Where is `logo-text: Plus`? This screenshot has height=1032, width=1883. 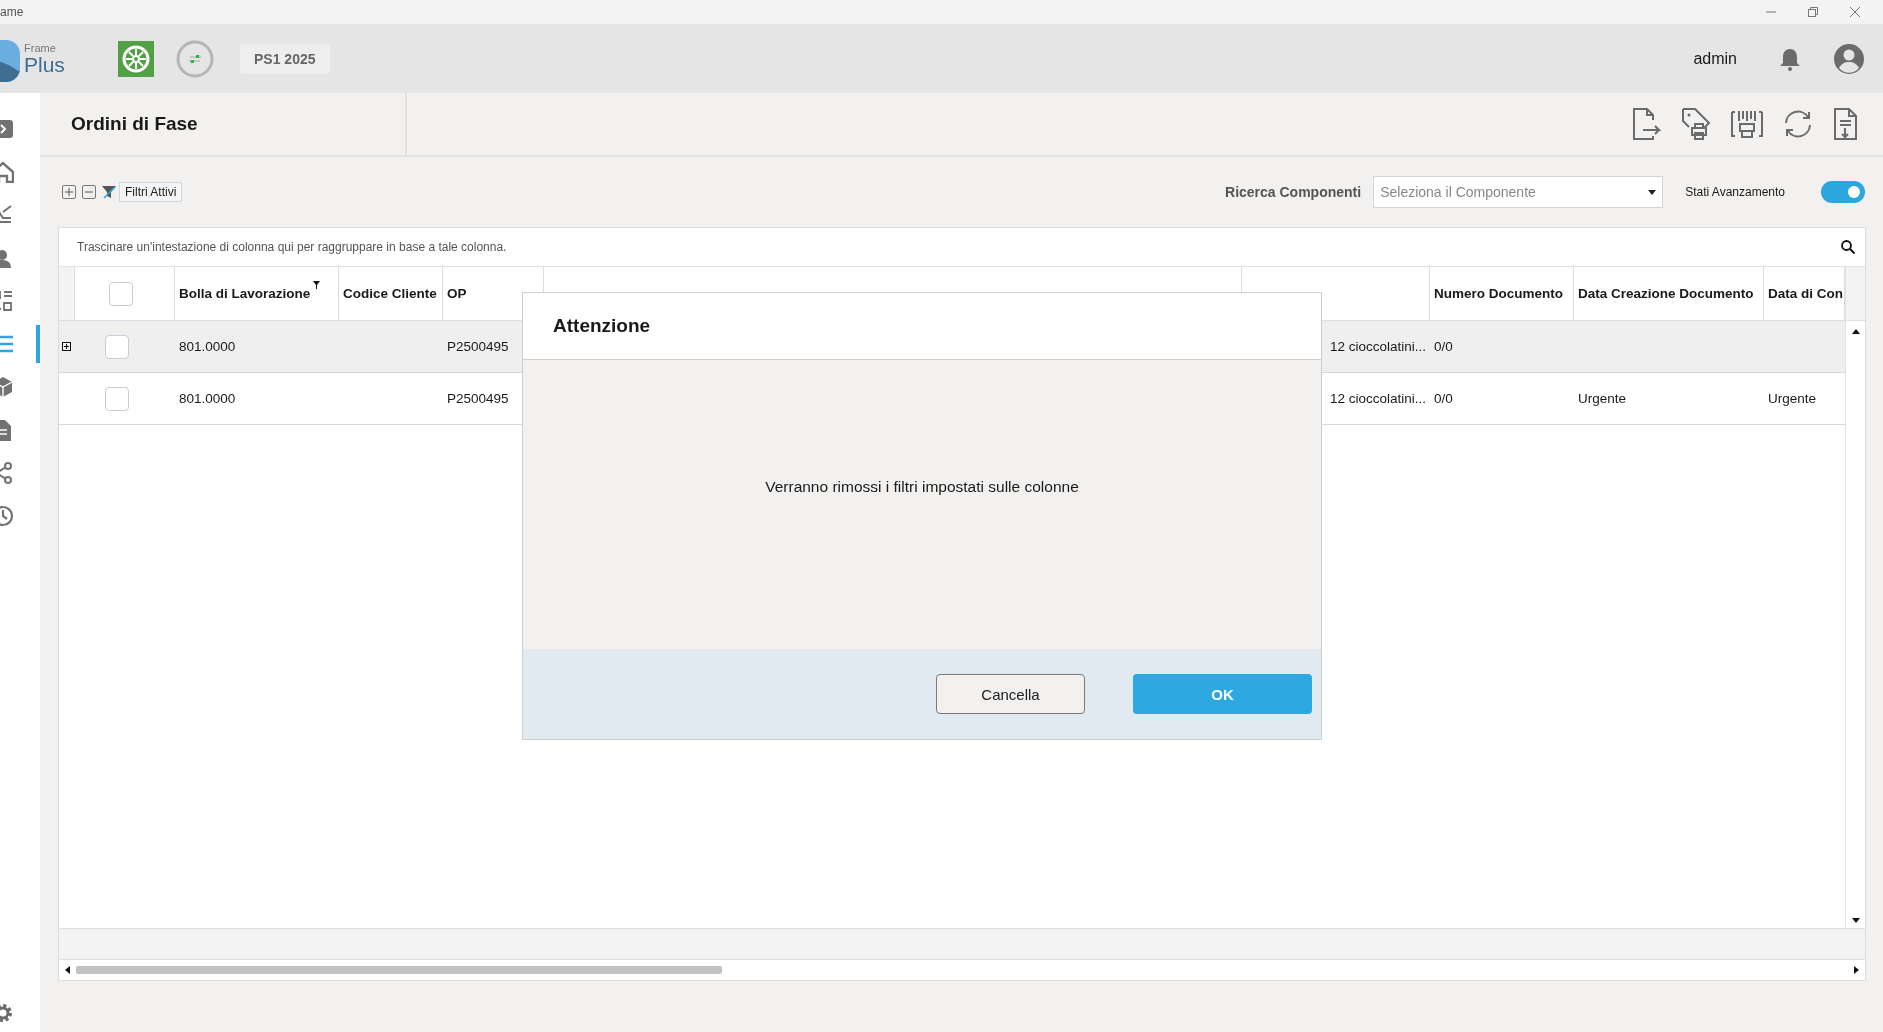 logo-text: Plus is located at coordinates (44, 64).